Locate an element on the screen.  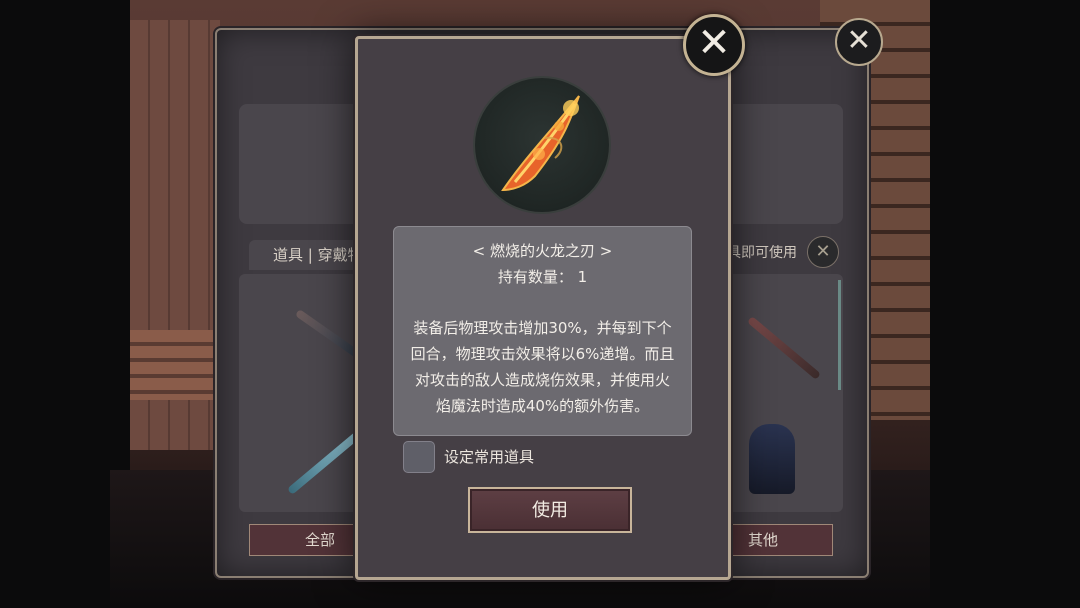
item-armor-icon is located at coordinates (772, 459).